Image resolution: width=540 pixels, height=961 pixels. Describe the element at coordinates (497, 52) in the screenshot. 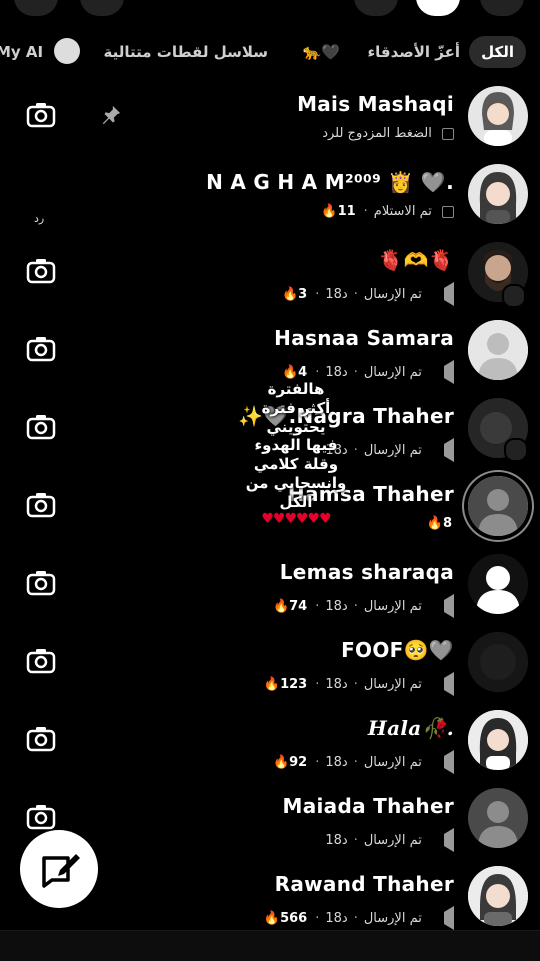

I see `tab-all: الكل` at that location.